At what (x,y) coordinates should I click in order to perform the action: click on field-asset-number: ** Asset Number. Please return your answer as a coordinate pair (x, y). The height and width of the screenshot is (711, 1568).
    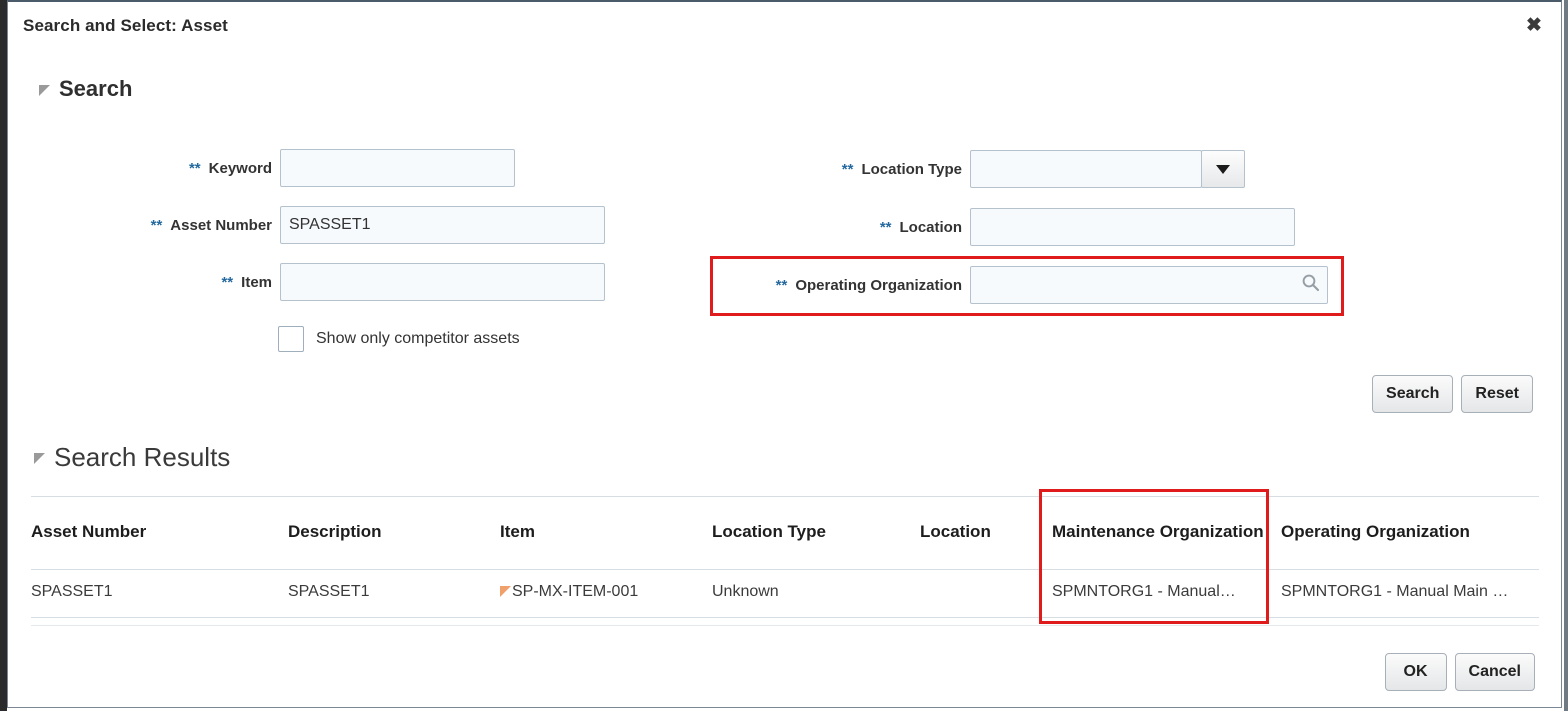
    Looking at the image, I should click on (360, 225).